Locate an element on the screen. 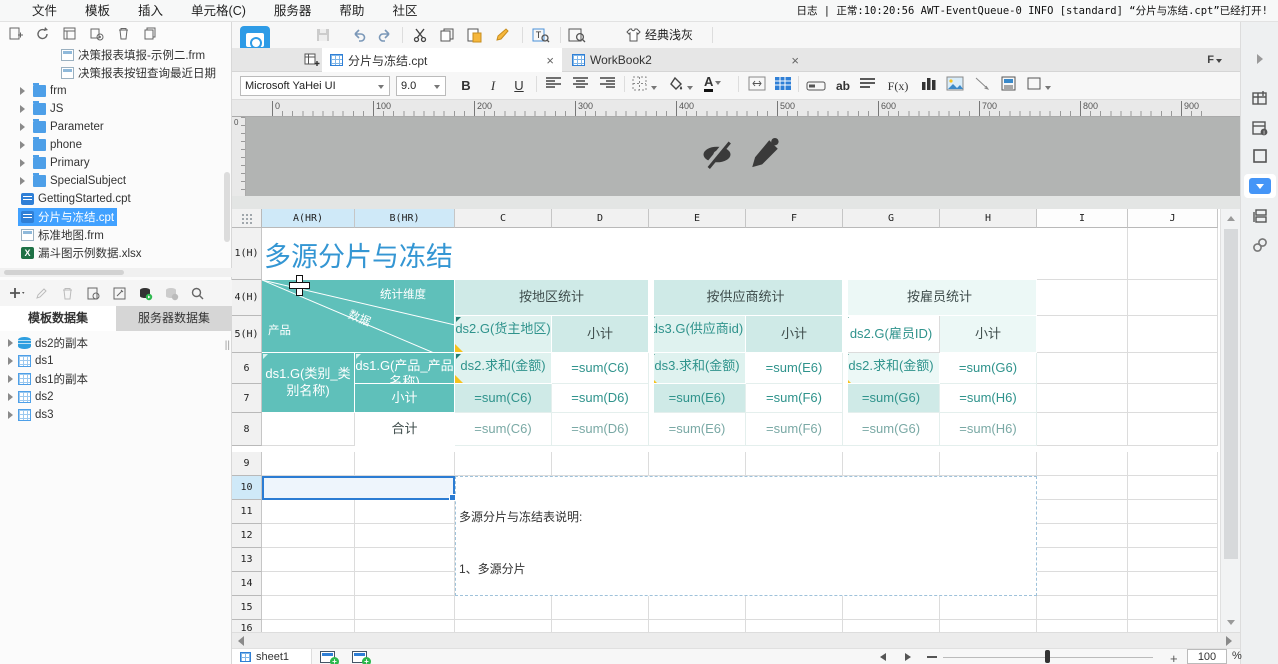  settings-icon is located at coordinates (96, 33).